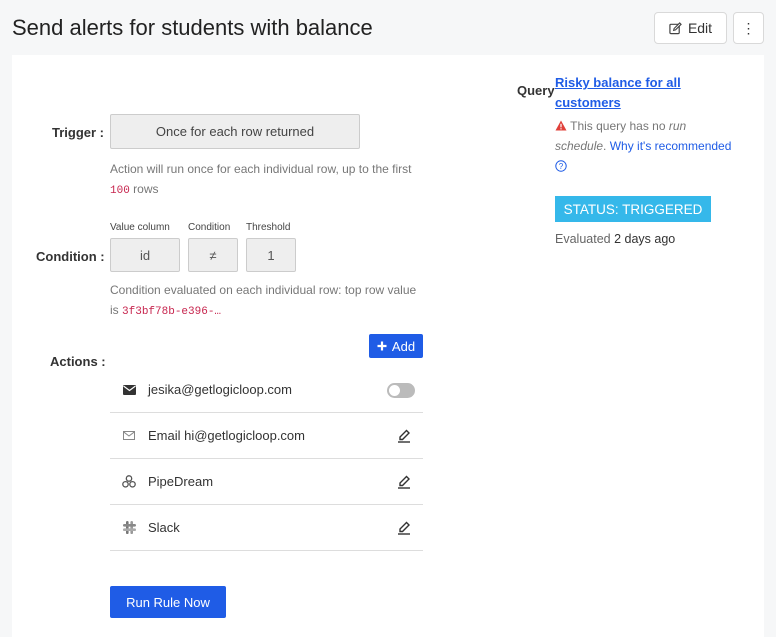  Describe the element at coordinates (129, 435) in the screenshot. I see `envelope-outline-icon` at that location.